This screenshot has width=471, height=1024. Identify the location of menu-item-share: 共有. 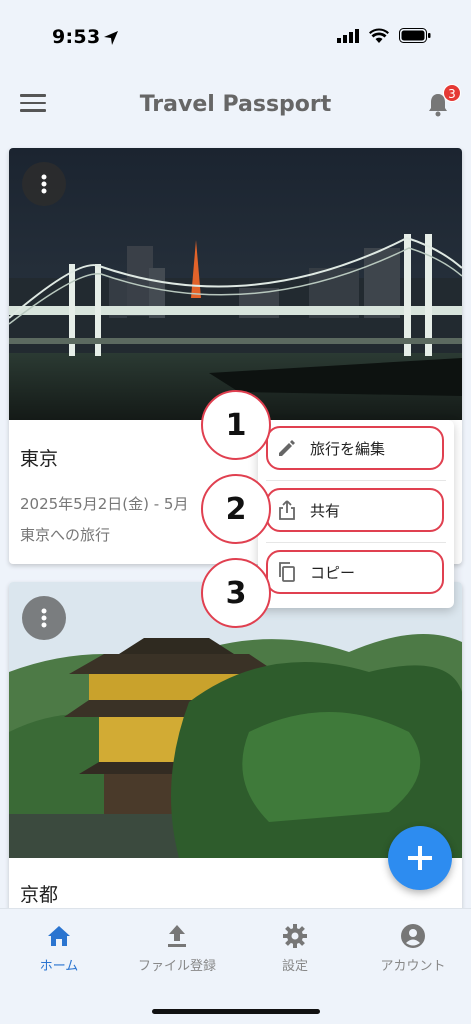
(355, 510).